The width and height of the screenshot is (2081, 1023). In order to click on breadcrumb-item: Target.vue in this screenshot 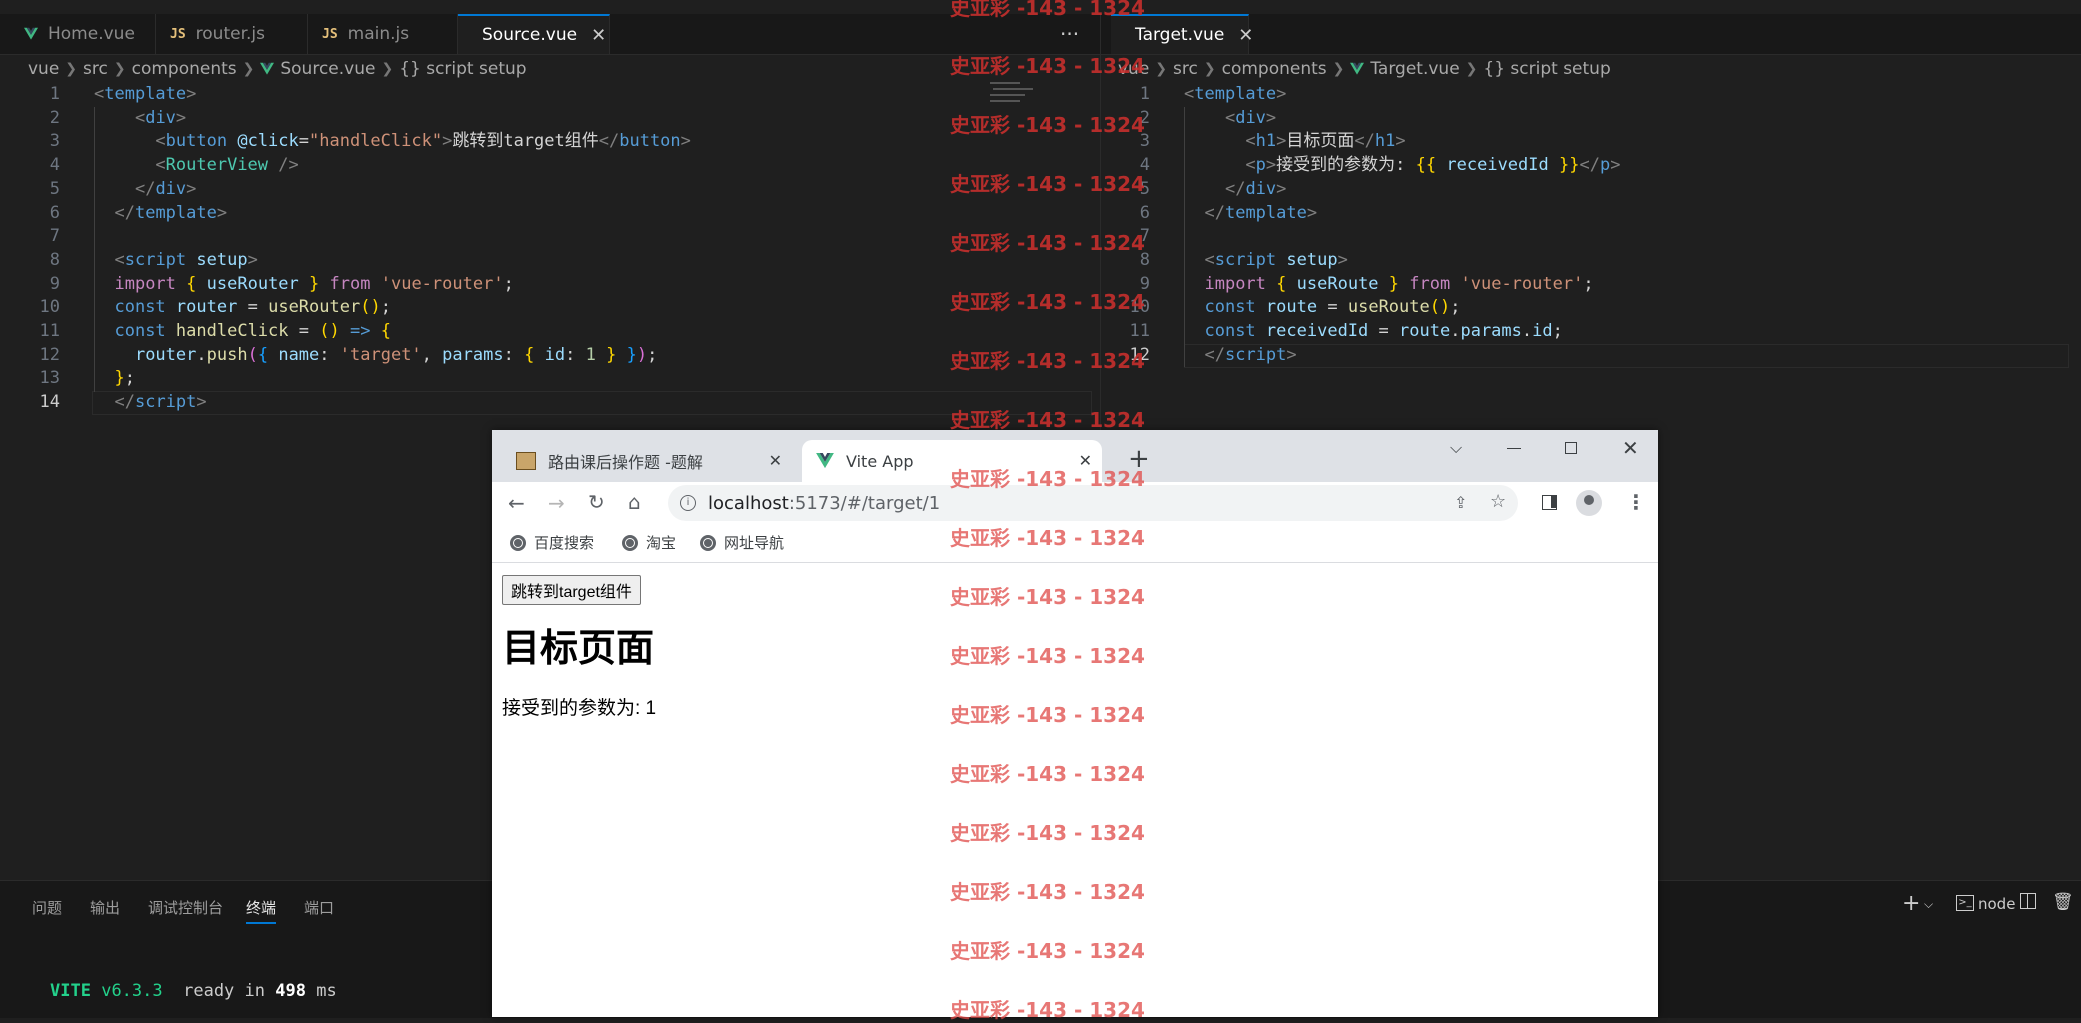, I will do `click(1414, 69)`.